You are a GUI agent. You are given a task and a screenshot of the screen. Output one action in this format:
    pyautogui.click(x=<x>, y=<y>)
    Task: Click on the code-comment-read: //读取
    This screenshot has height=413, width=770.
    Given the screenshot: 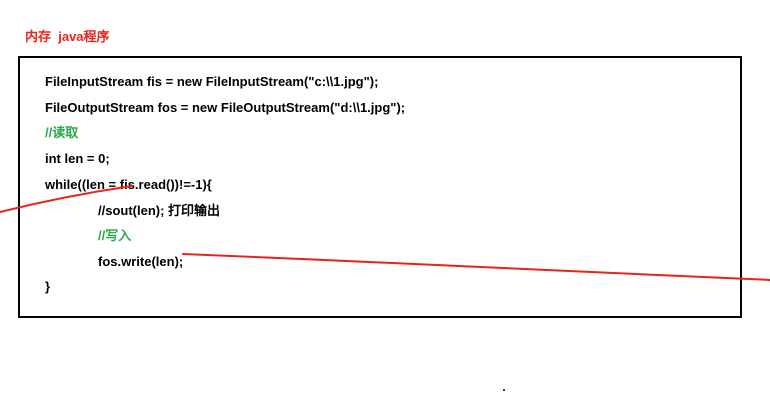 What is the action you would take?
    pyautogui.click(x=62, y=132)
    